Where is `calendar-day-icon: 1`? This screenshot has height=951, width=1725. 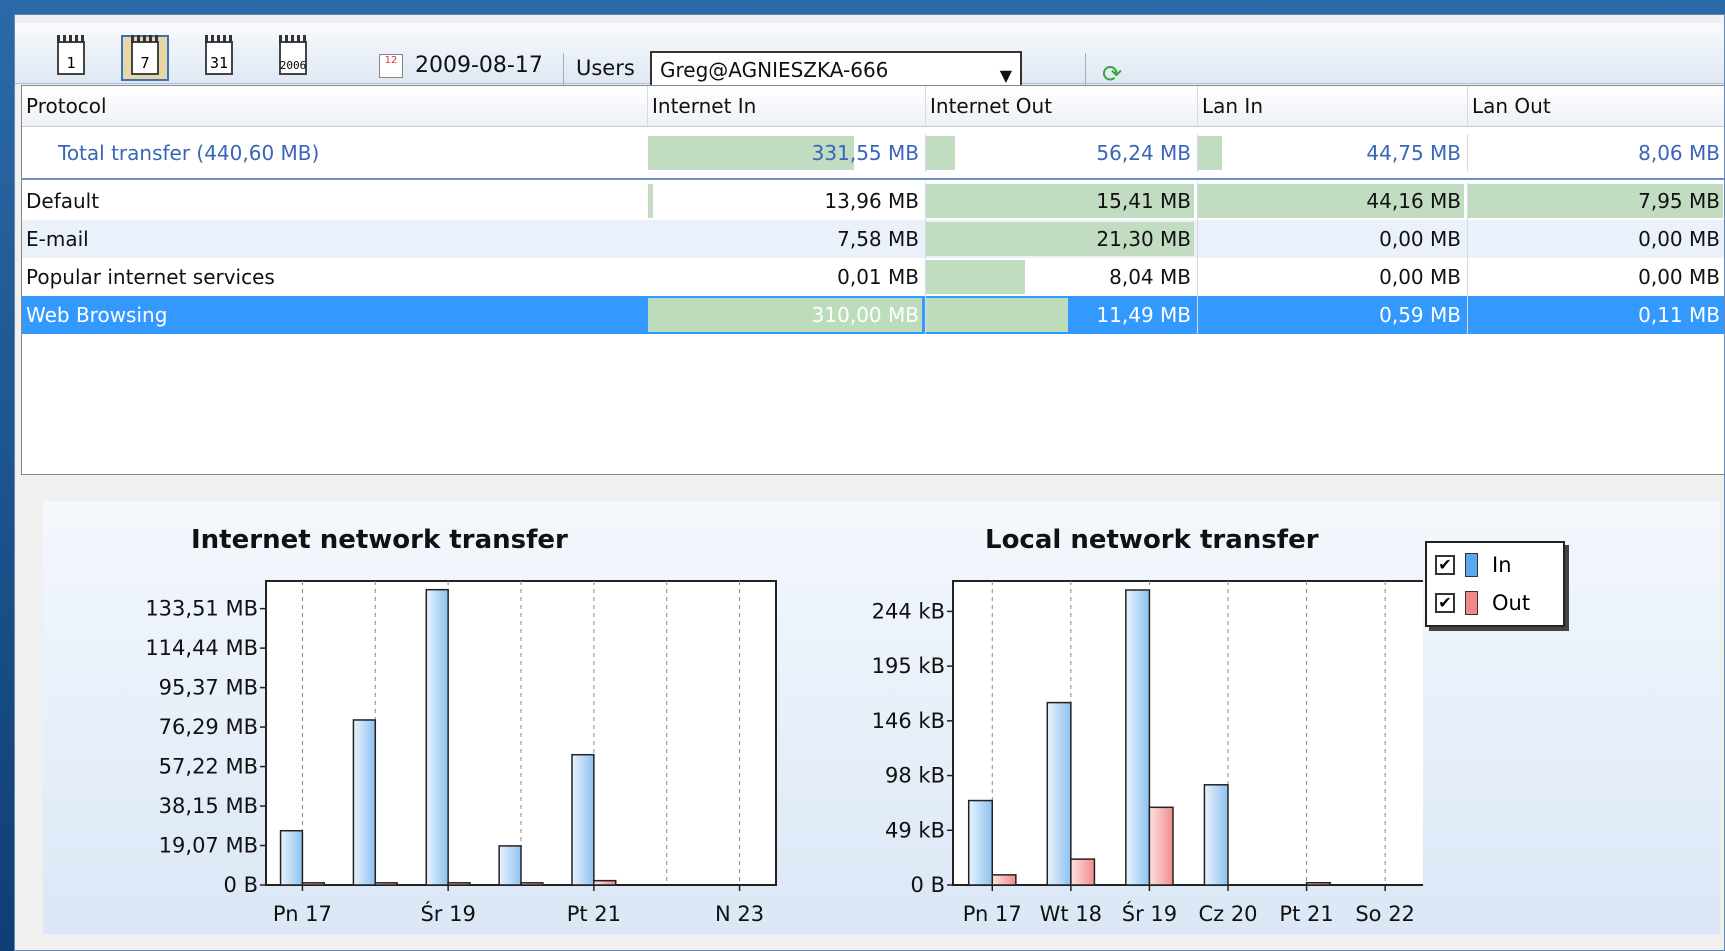
calendar-day-icon: 1 is located at coordinates (71, 55).